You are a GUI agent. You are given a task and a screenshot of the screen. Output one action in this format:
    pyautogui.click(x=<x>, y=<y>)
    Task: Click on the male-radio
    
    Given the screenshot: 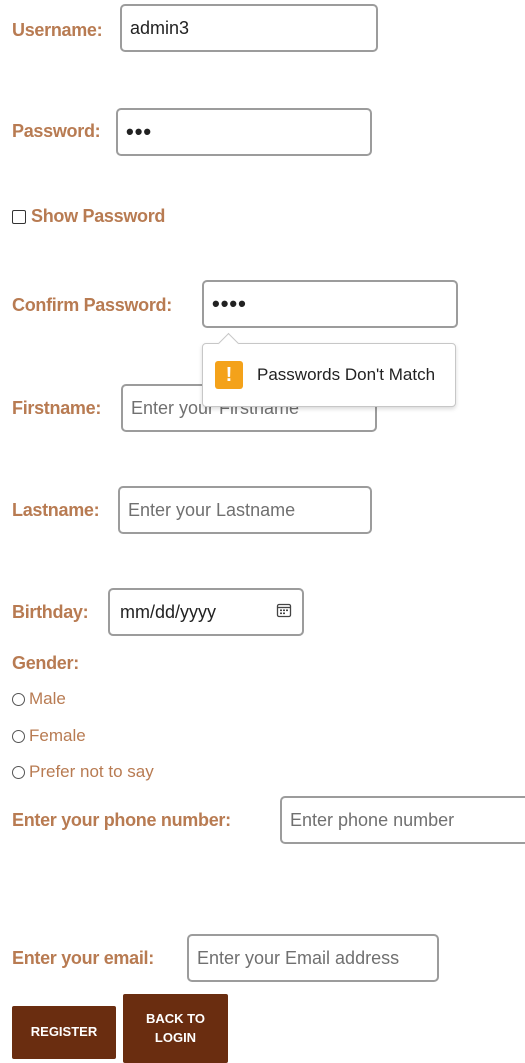 What is the action you would take?
    pyautogui.click(x=18, y=699)
    